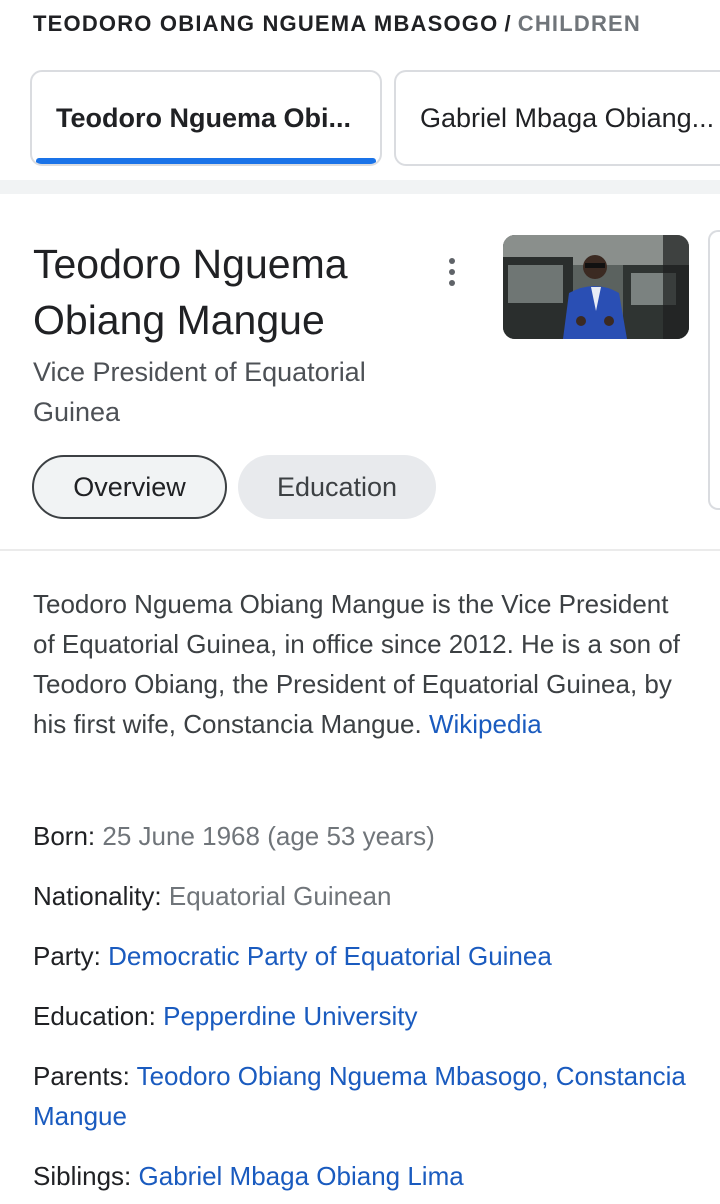 Image resolution: width=720 pixels, height=1204 pixels. What do you see at coordinates (714, 370) in the screenshot?
I see `next-card-preview` at bounding box center [714, 370].